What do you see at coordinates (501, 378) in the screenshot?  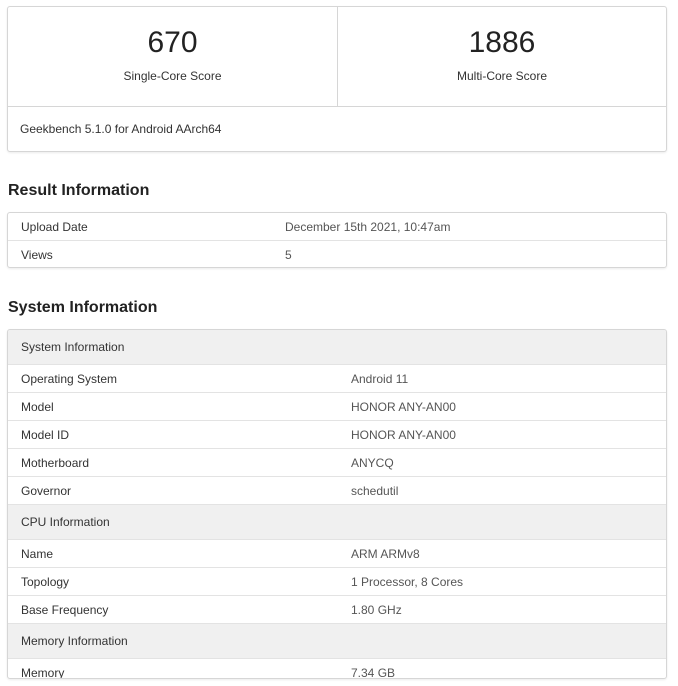 I see `row-value: Android 11` at bounding box center [501, 378].